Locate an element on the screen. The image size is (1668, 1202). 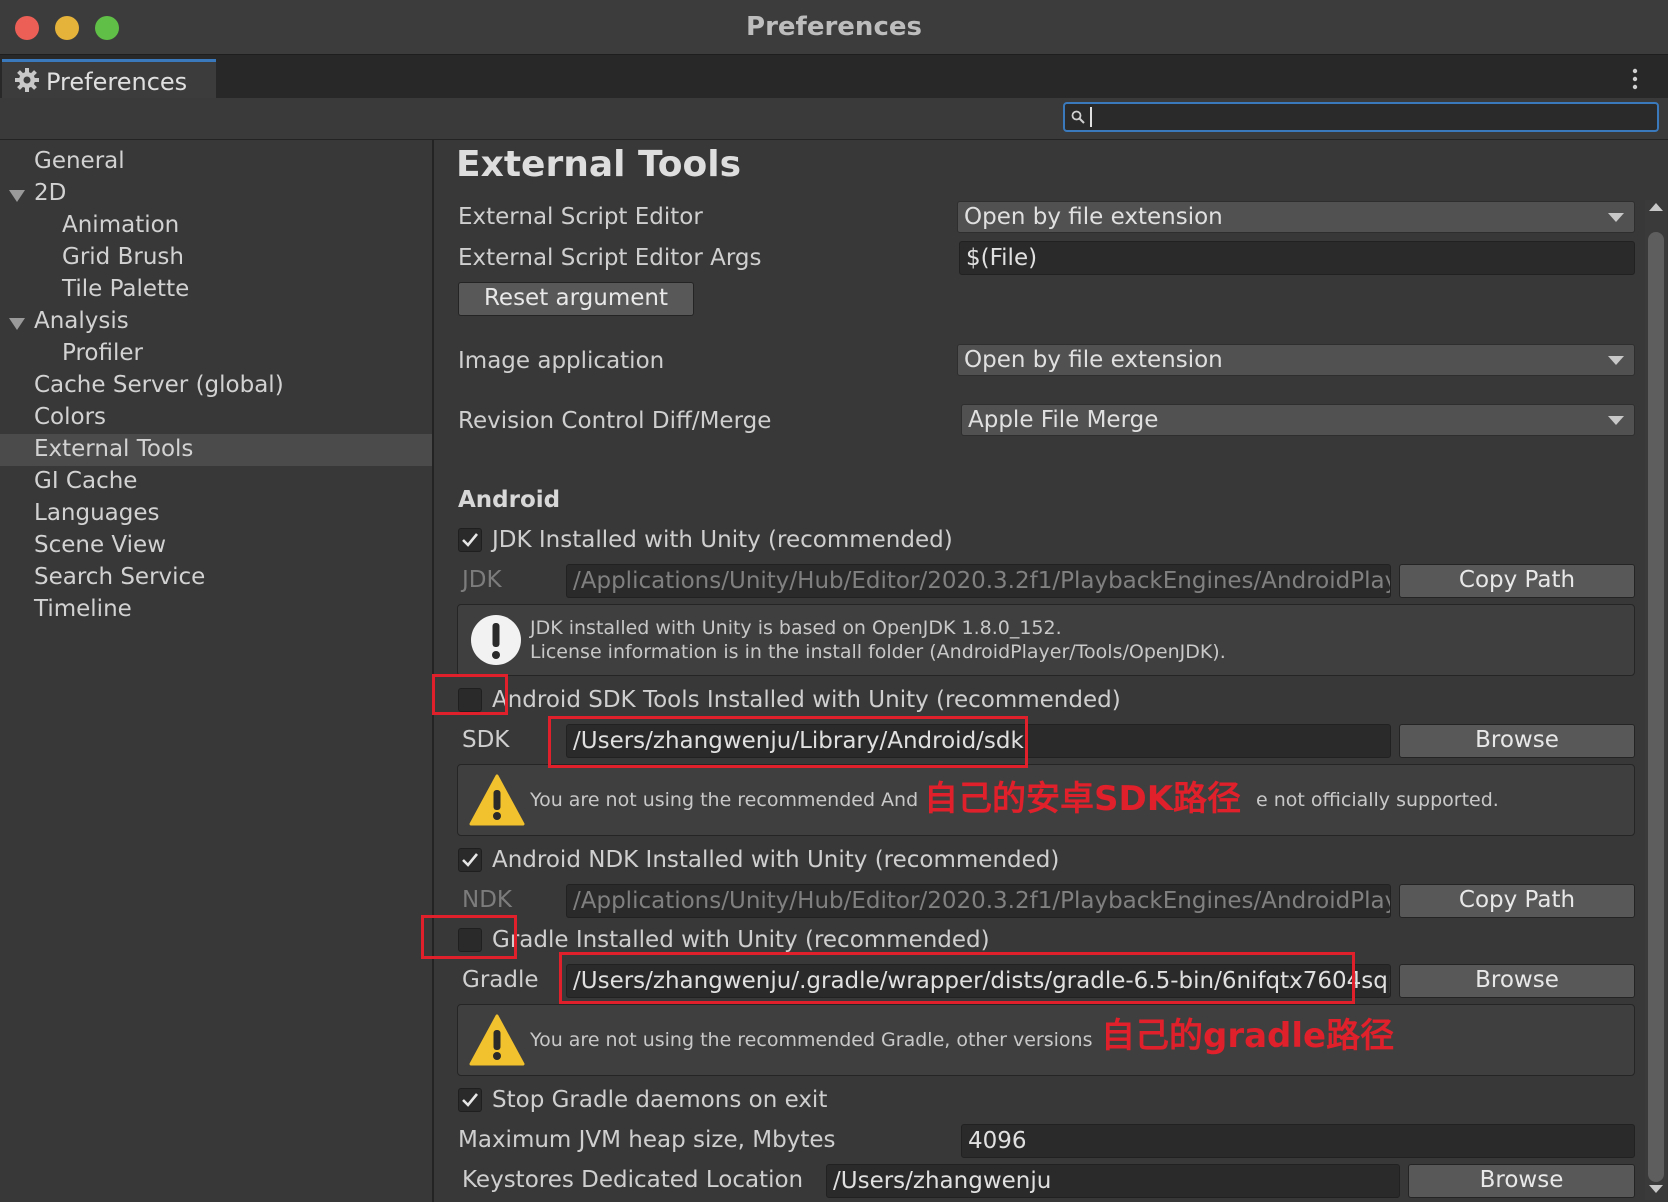
tab-preferences-label: Preferences is located at coordinates (117, 82).